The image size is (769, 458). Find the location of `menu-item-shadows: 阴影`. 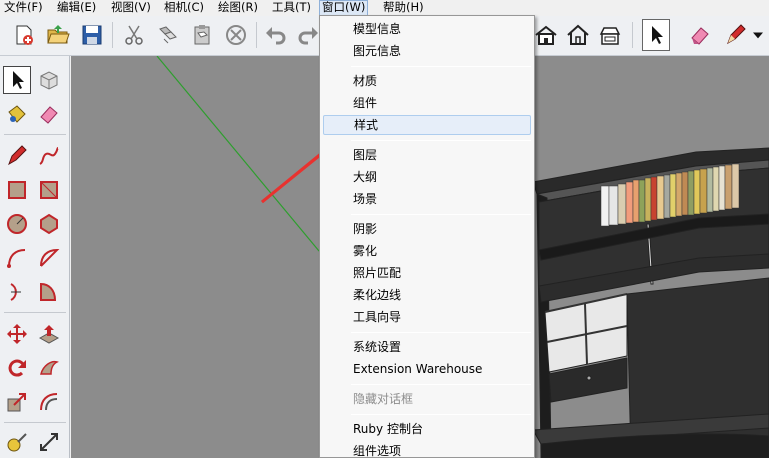

menu-item-shadows: 阴影 is located at coordinates (427, 229).